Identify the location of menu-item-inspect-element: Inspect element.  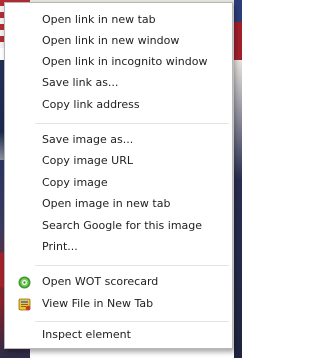
(118, 335).